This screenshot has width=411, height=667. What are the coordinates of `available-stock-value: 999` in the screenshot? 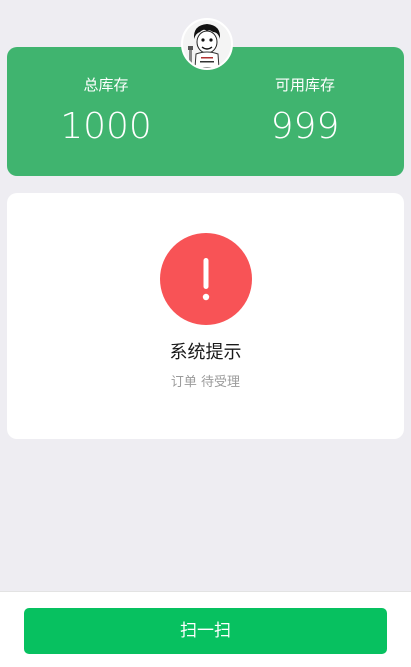 It's located at (305, 126).